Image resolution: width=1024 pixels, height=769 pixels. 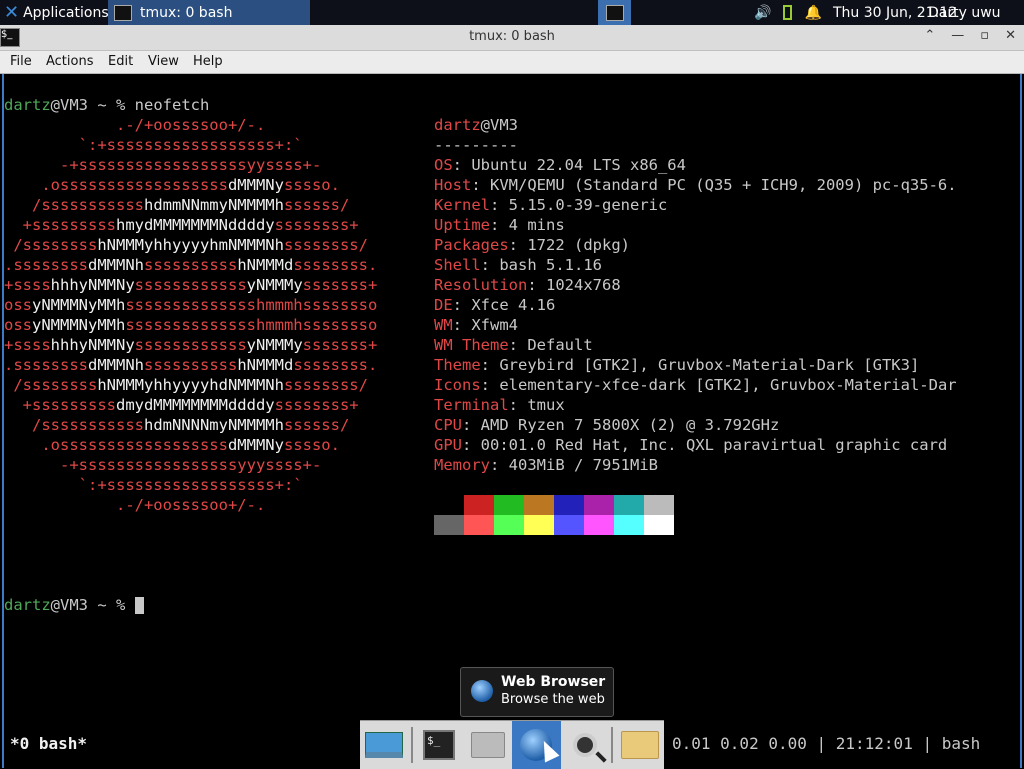 What do you see at coordinates (553, 682) in the screenshot?
I see `tooltip-title: Web Browser` at bounding box center [553, 682].